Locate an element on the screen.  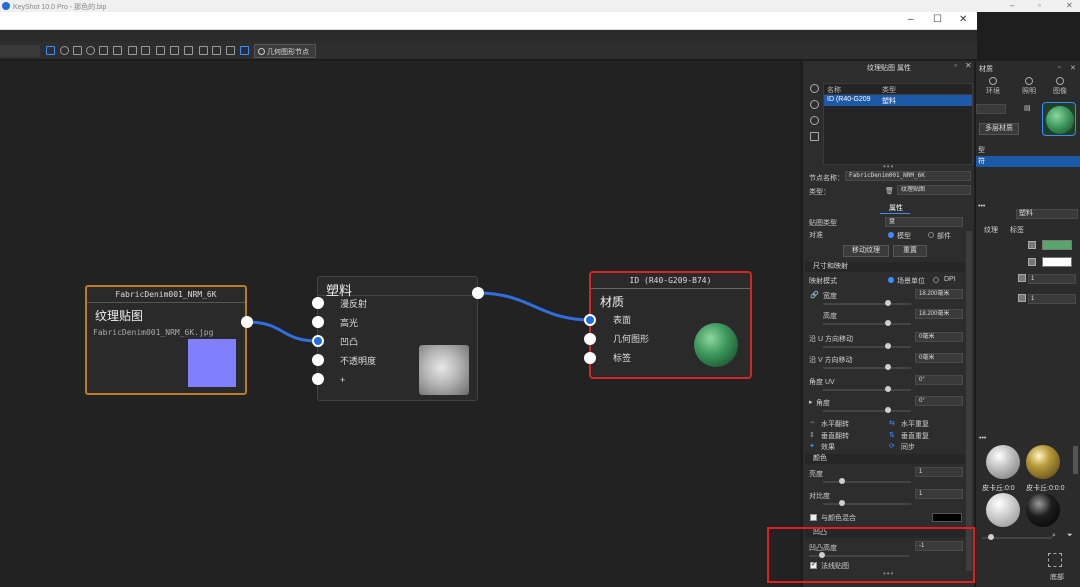
width-field: 18.200毫米 is located at coordinates (939, 294).